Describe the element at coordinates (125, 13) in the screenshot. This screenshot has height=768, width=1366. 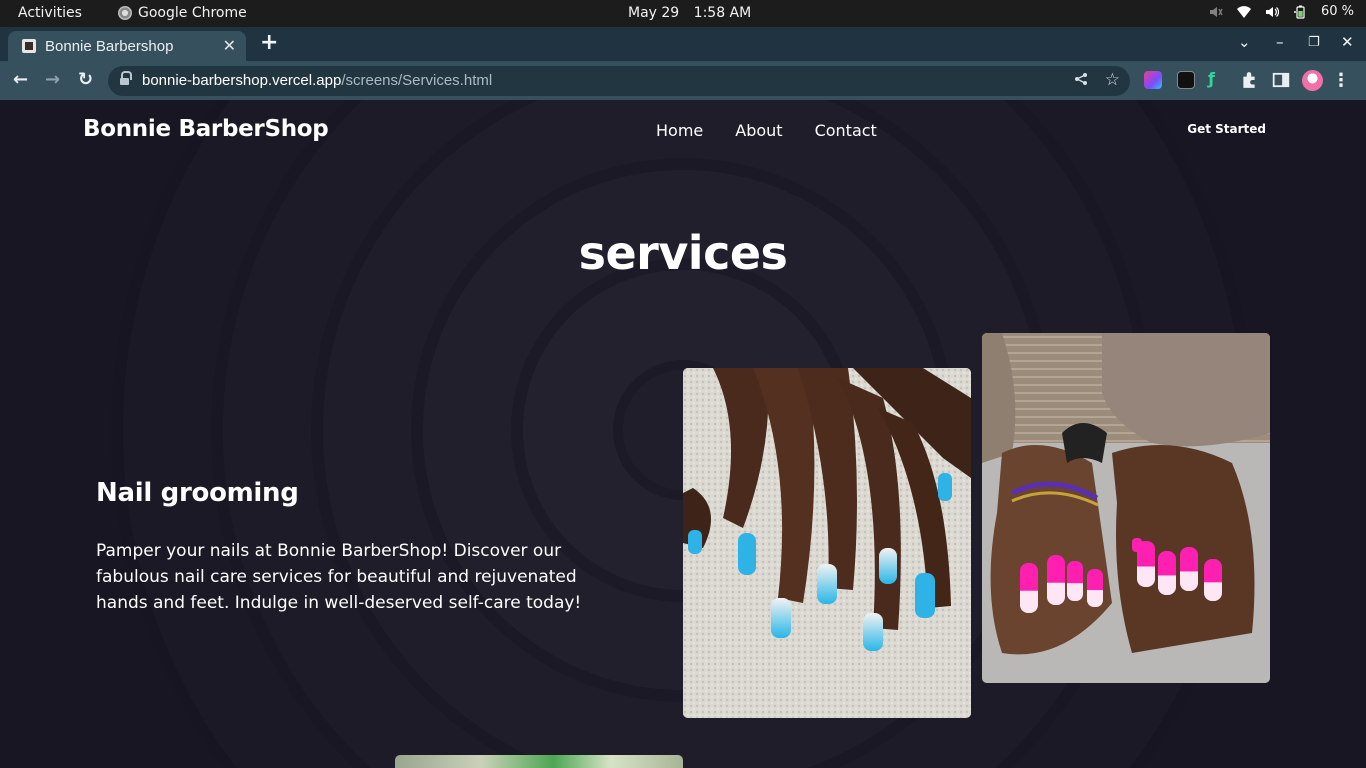
I see `chrome-icon` at that location.